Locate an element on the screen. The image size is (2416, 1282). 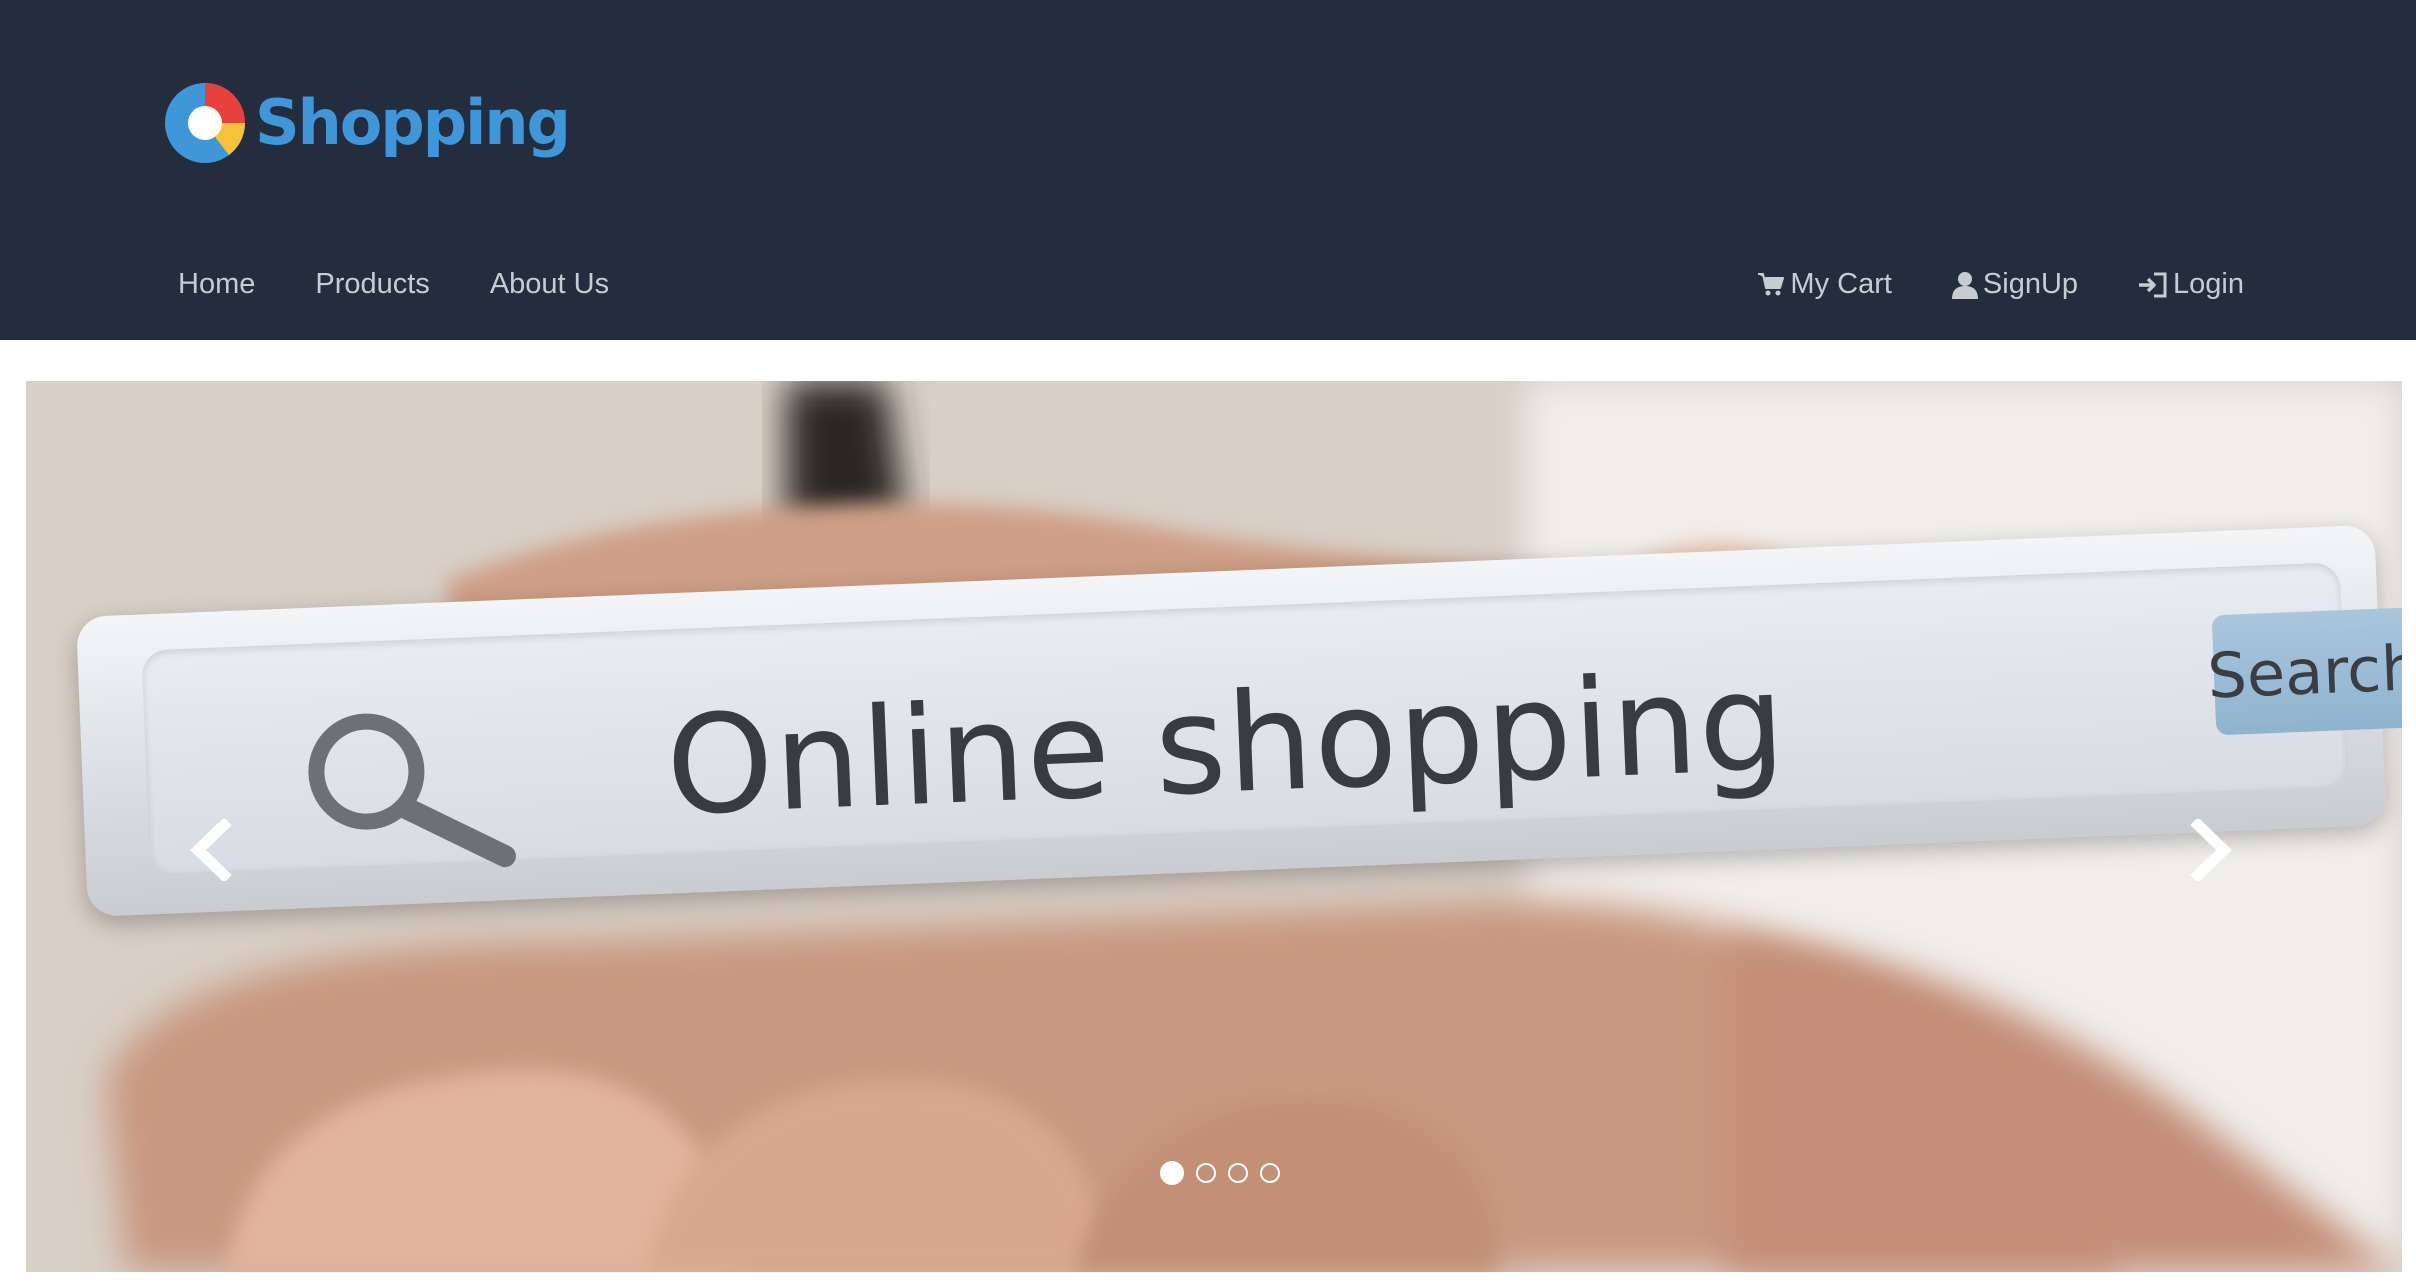
carousel-next-button is located at coordinates (2211, 850).